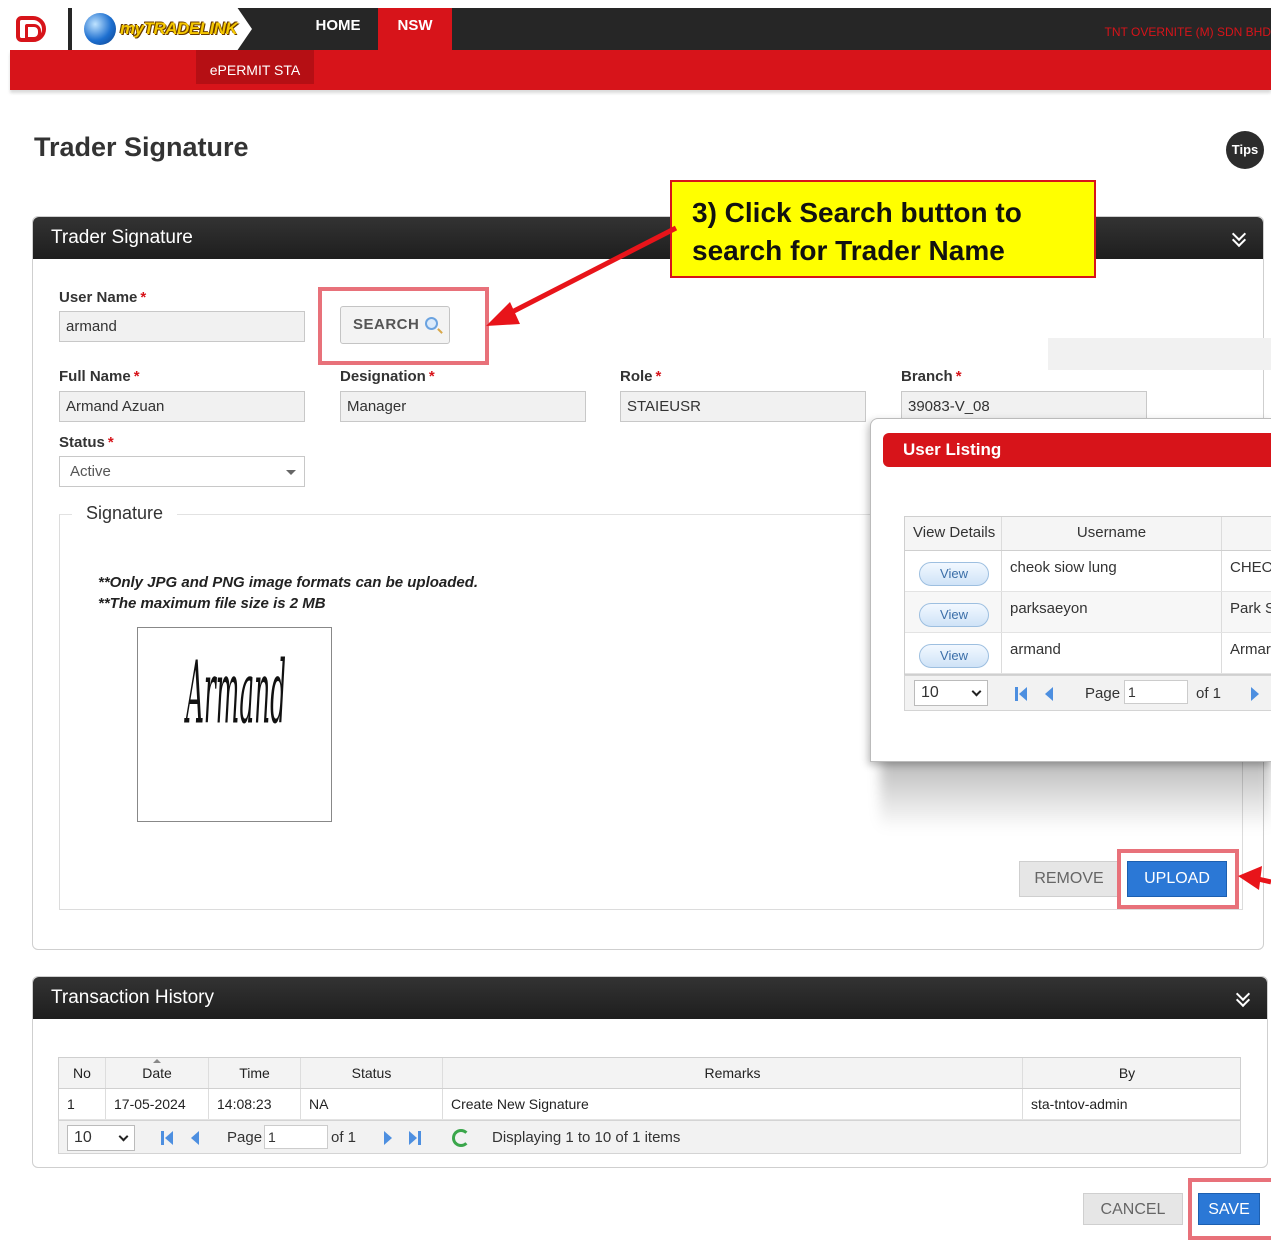 The image size is (1271, 1250). Describe the element at coordinates (582, 275) in the screenshot. I see `arrow-to-search-icon` at that location.